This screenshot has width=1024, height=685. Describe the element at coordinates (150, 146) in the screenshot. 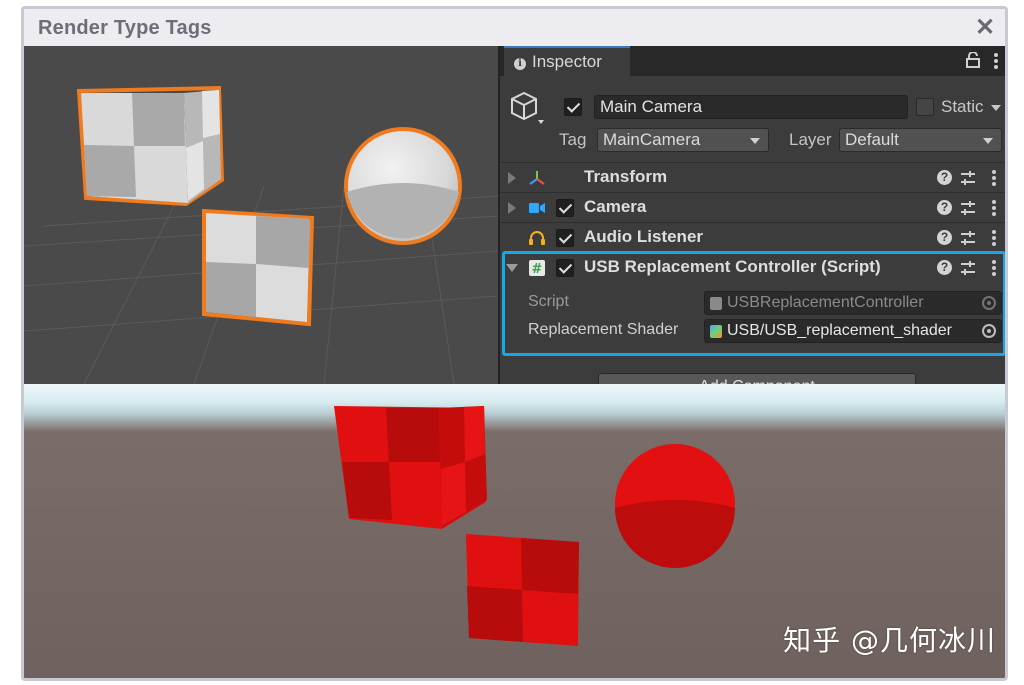

I see `checker-cube` at that location.